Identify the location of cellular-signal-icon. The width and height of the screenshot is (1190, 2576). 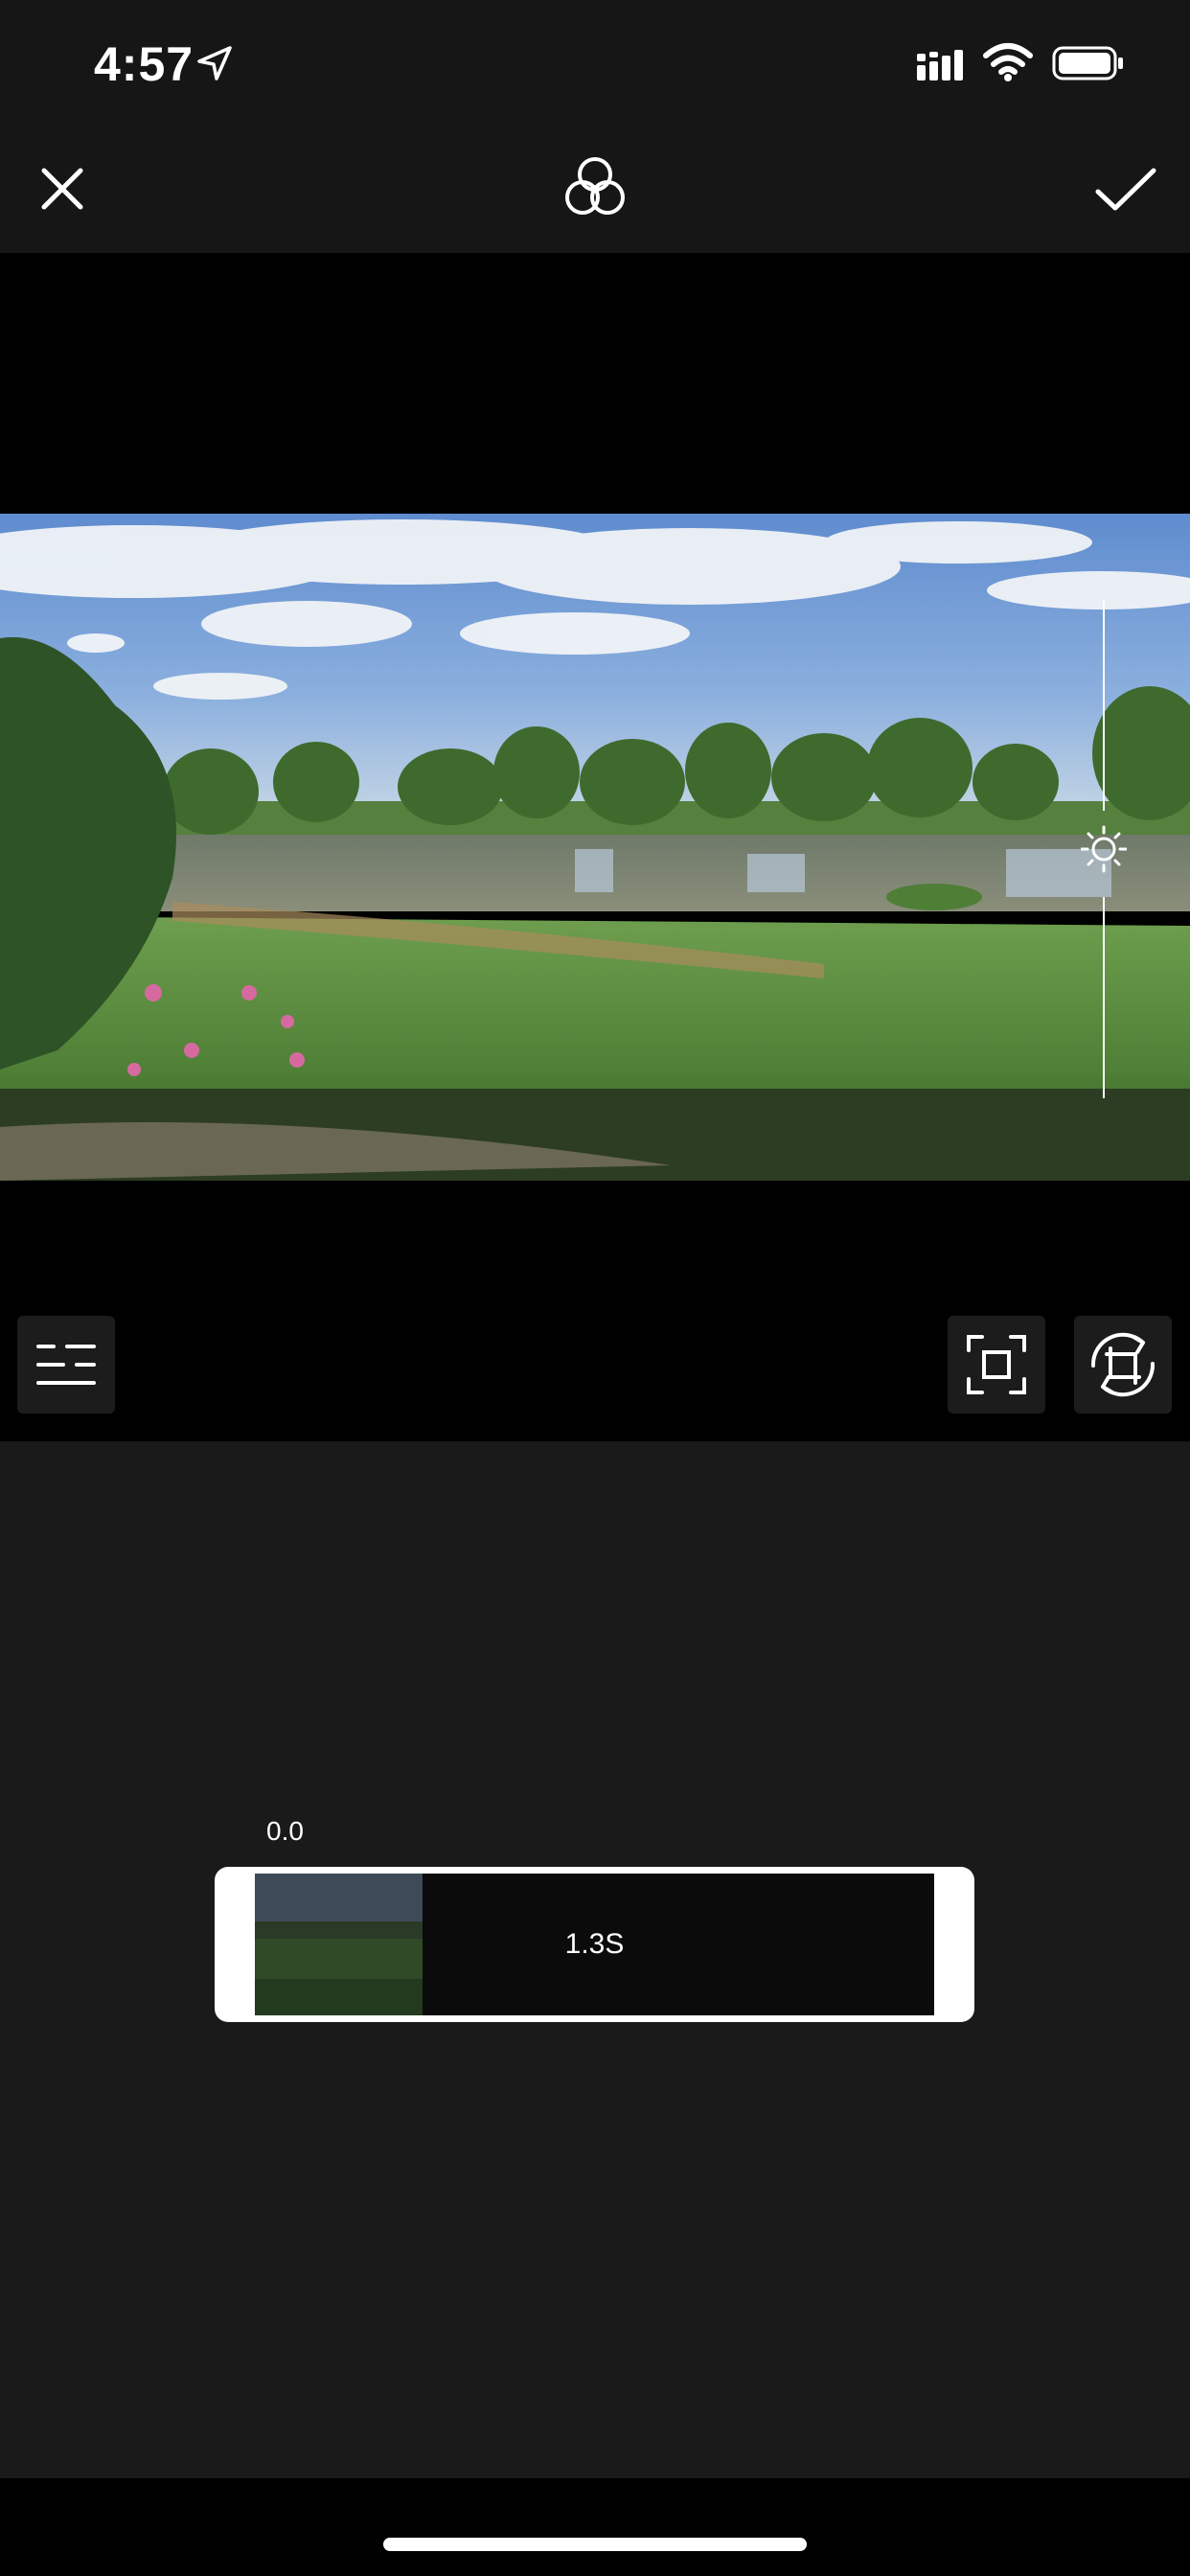
(940, 65).